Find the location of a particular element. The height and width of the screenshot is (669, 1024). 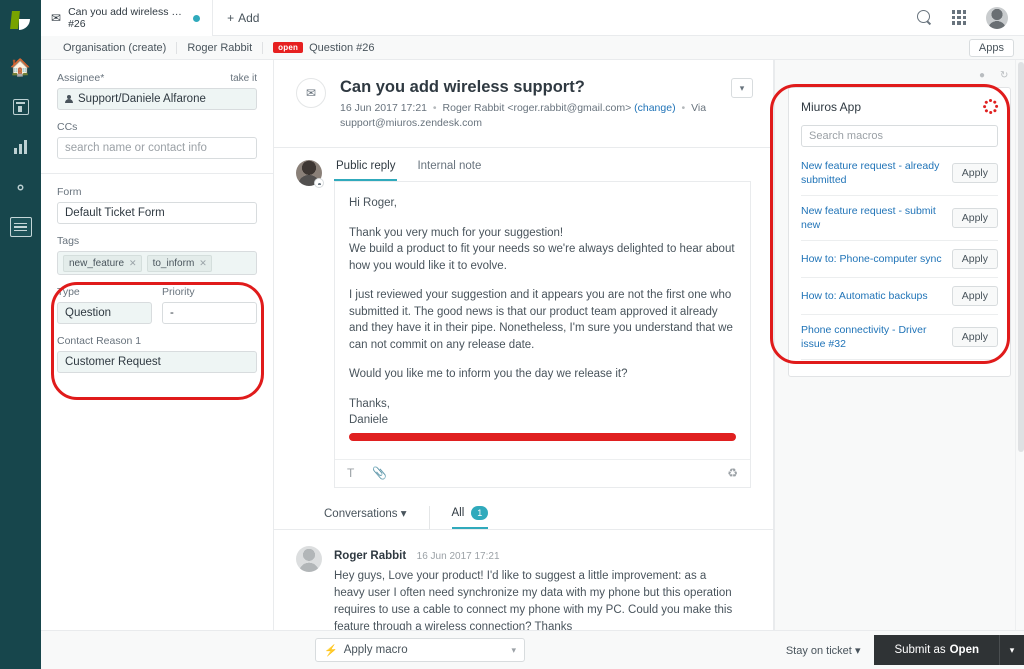

apps-scrollbar is located at coordinates (1019, 345).